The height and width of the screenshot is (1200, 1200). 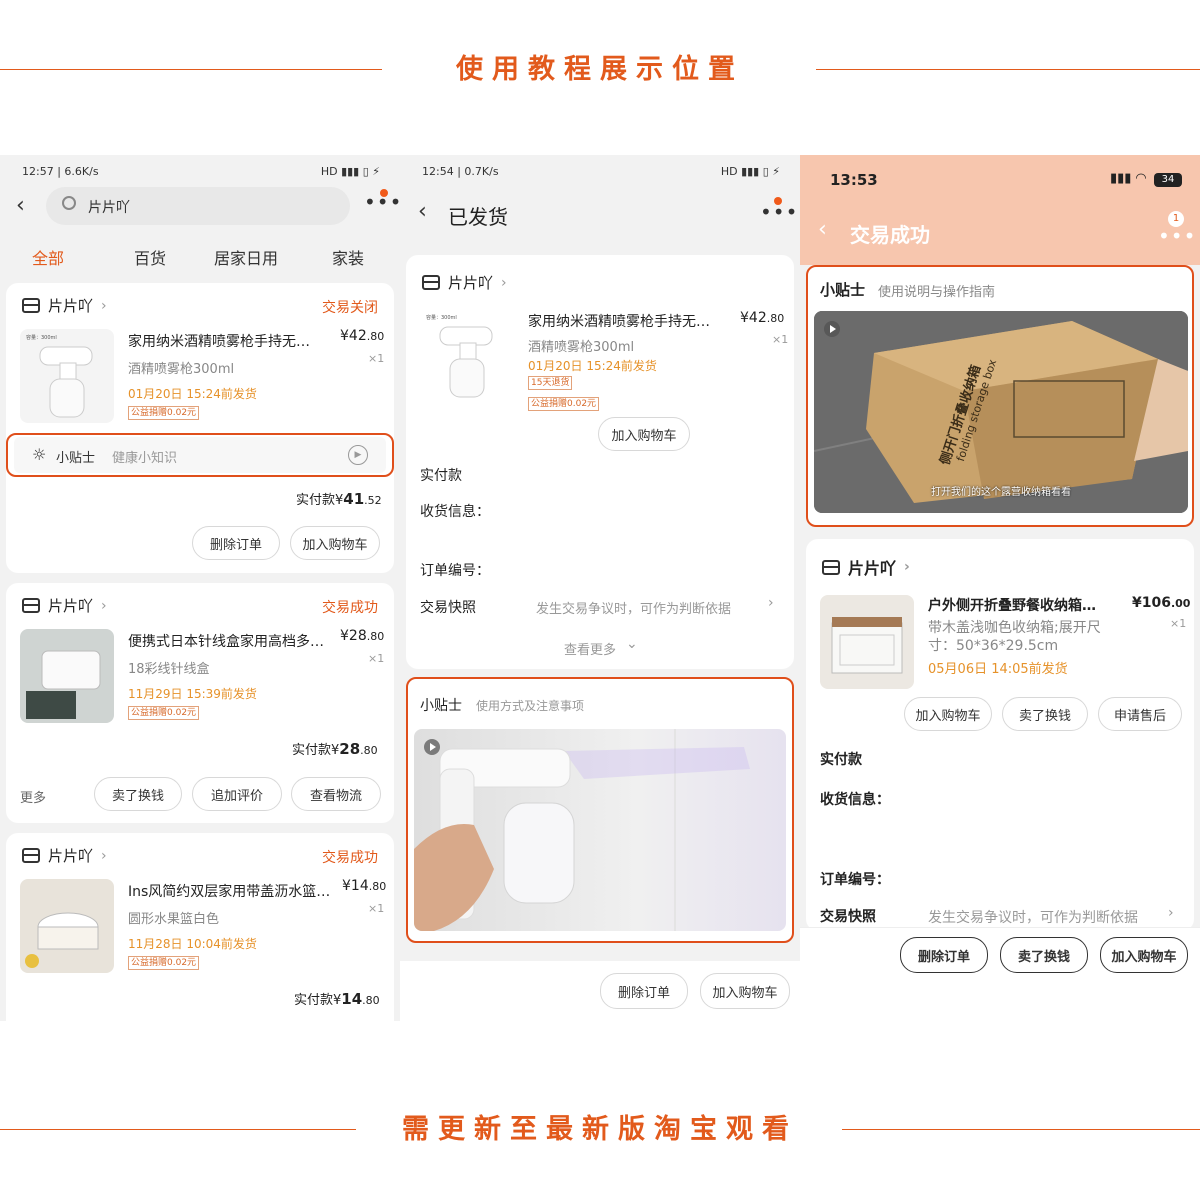 I want to click on storage-box-image, so click(x=867, y=645).